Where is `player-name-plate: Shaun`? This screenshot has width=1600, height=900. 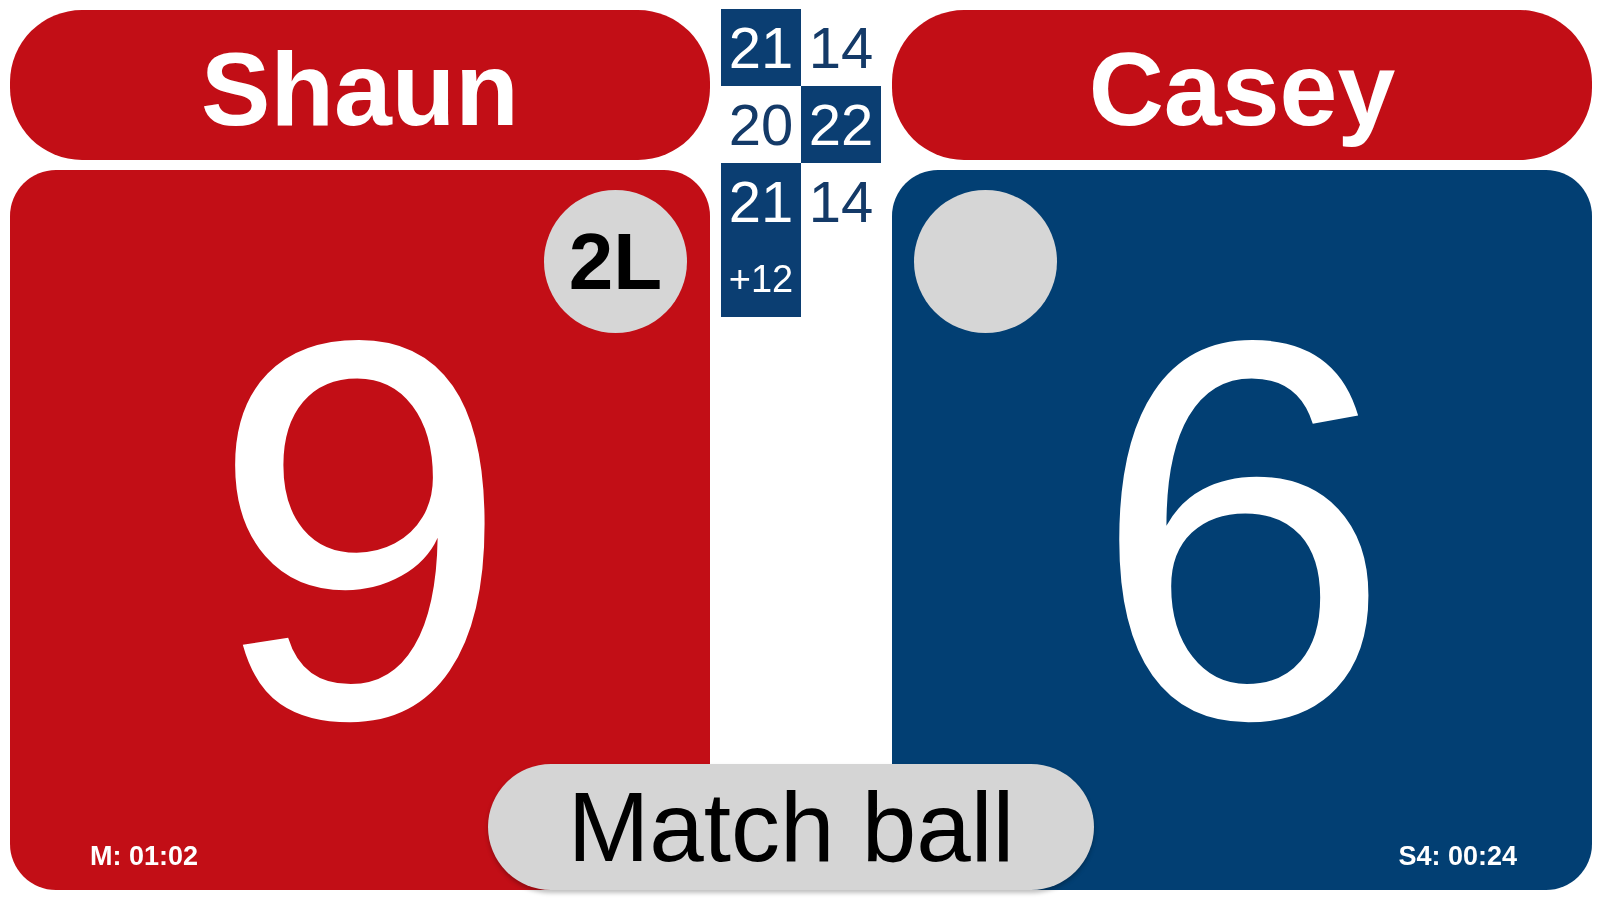
player-name-plate: Shaun is located at coordinates (360, 85).